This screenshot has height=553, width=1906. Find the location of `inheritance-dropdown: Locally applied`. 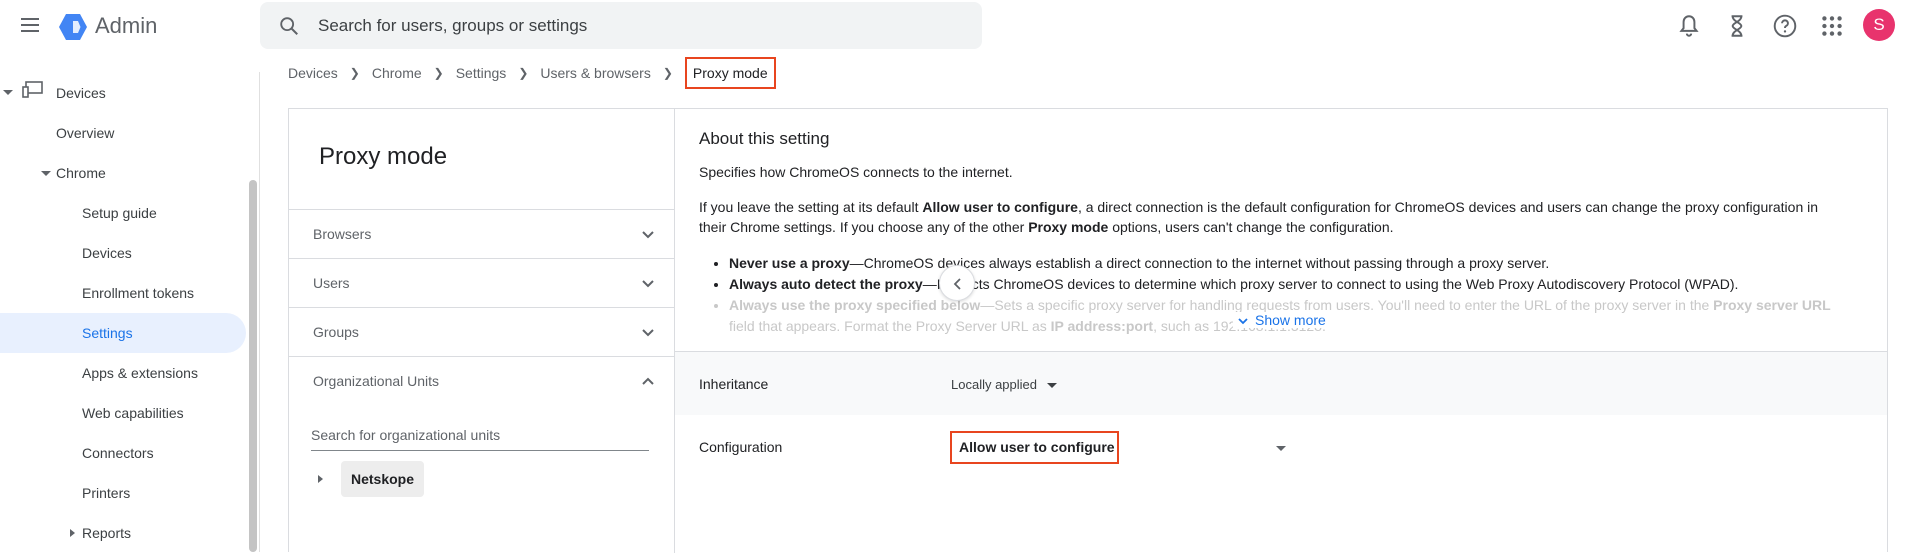

inheritance-dropdown: Locally applied is located at coordinates (994, 384).